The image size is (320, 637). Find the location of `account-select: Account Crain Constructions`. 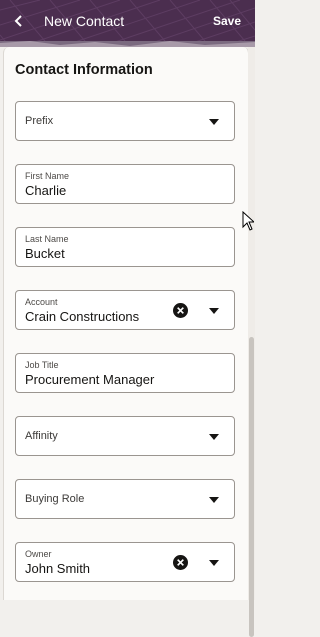

account-select: Account Crain Constructions is located at coordinates (125, 310).